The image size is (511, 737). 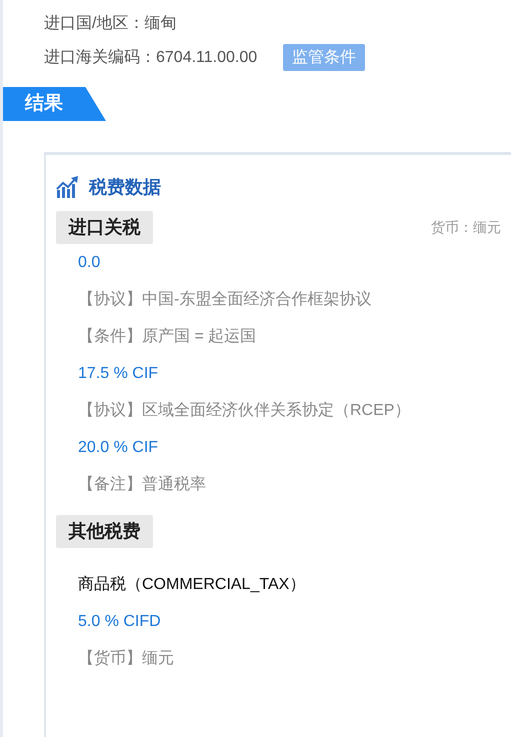 What do you see at coordinates (67, 187) in the screenshot?
I see `chart-icon` at bounding box center [67, 187].